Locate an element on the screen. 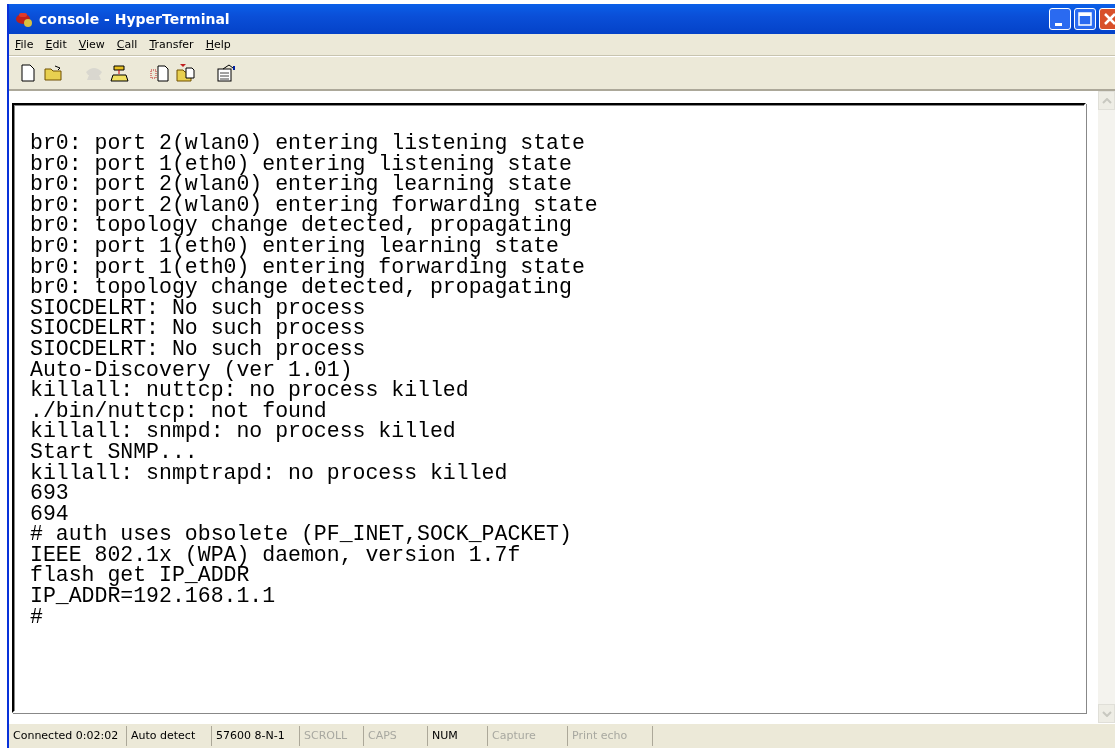 The width and height of the screenshot is (1115, 748). status-indicator: SCROLL is located at coordinates (332, 736).